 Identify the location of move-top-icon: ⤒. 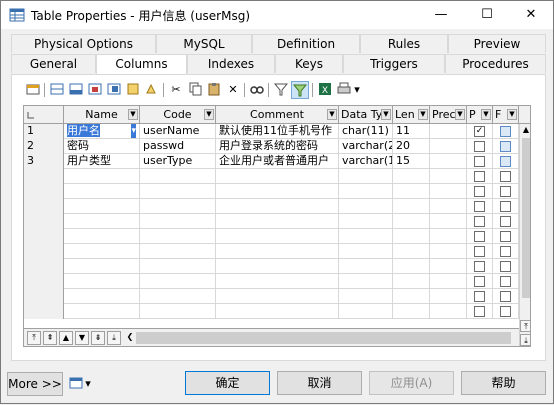
(525, 326).